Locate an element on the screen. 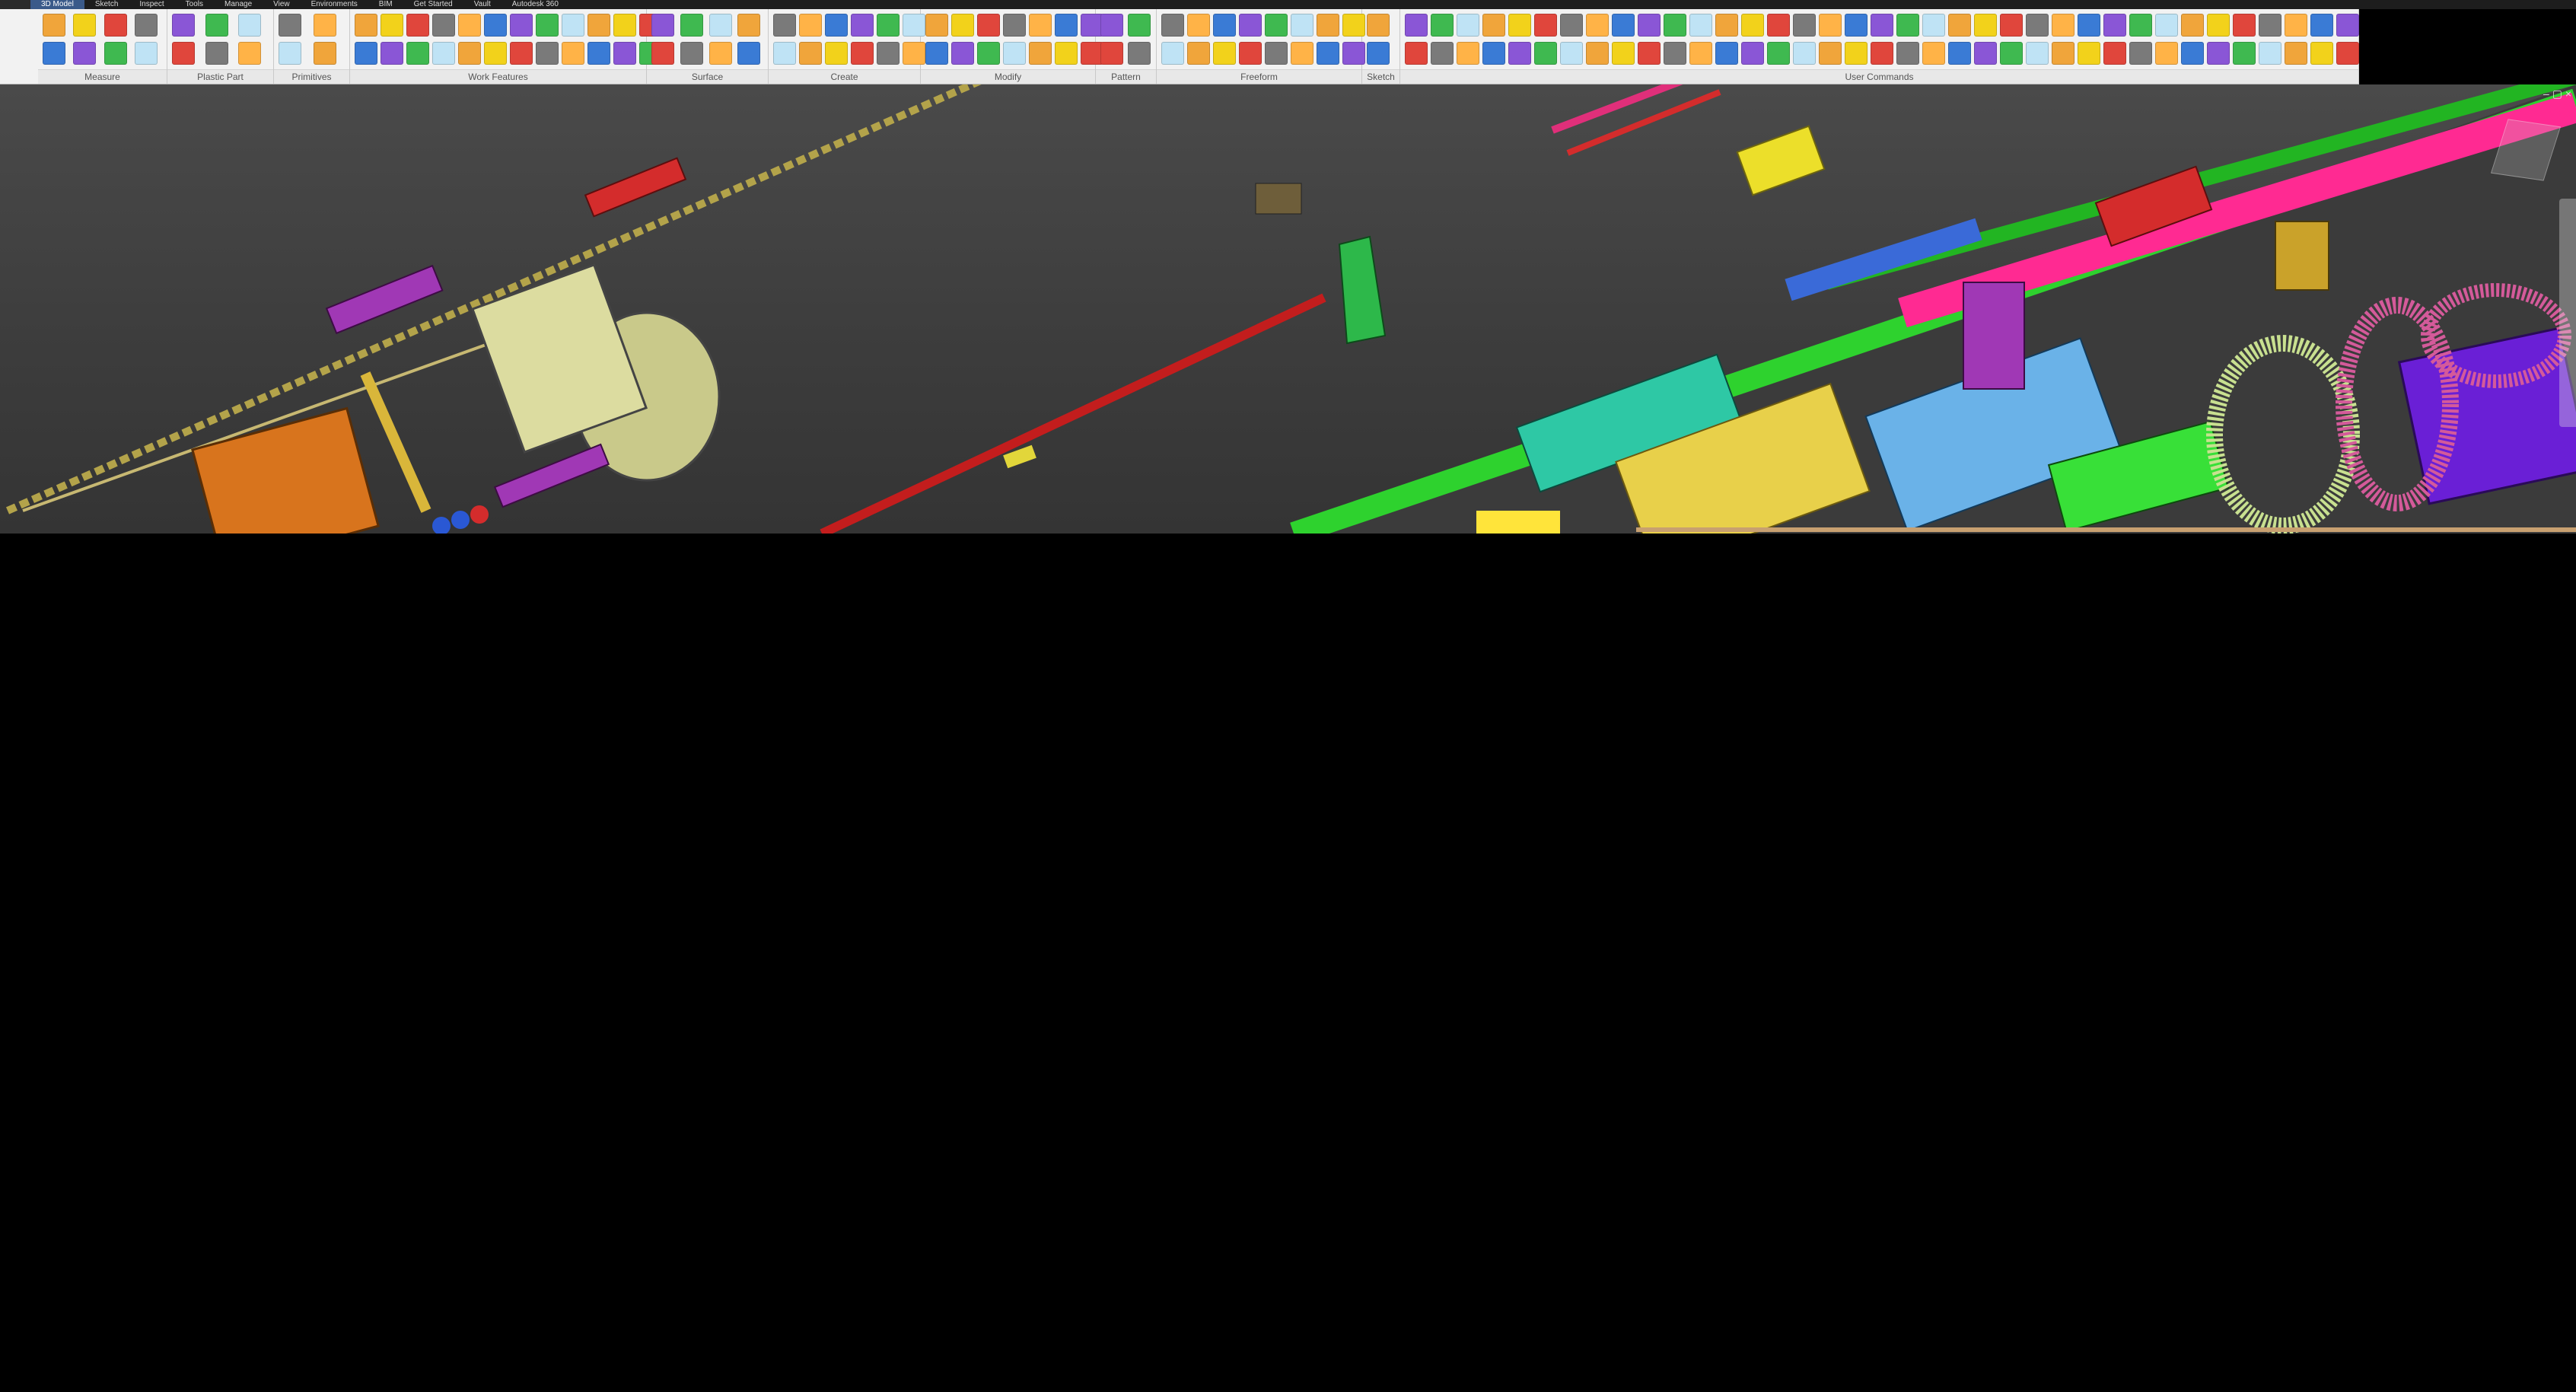 This screenshot has width=2576, height=1392. tab-get-started: Get Started is located at coordinates (433, 4).